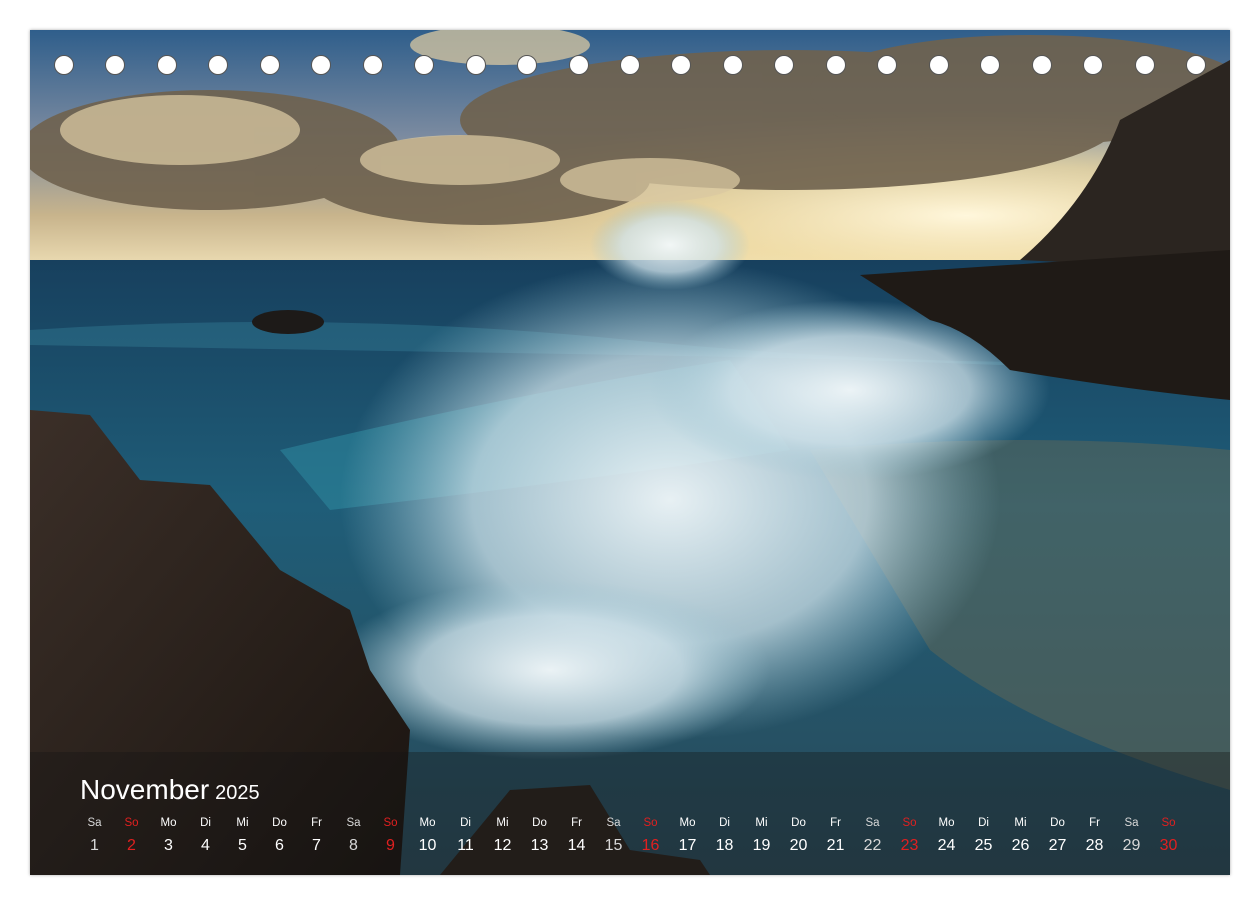 The image size is (1260, 905). What do you see at coordinates (798, 836) in the screenshot?
I see `day-cell: Do 20` at bounding box center [798, 836].